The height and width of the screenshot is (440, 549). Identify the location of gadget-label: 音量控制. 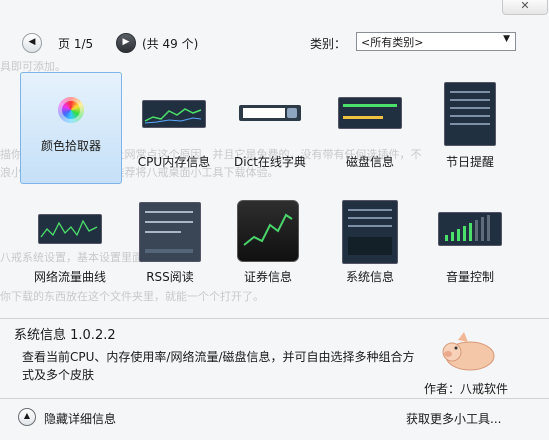
(469, 277).